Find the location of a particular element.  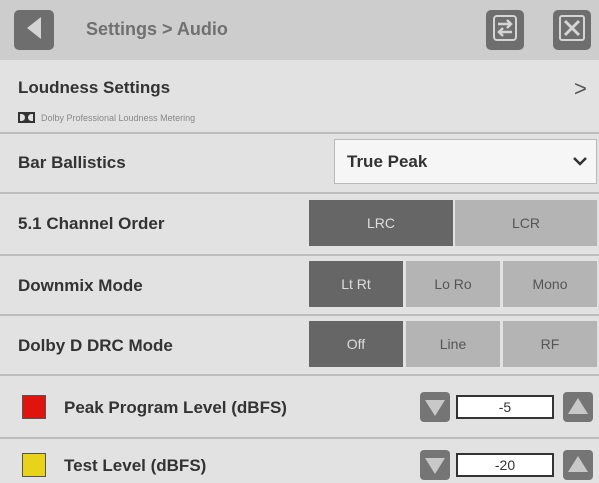

peak-level-input: -5 is located at coordinates (505, 407).